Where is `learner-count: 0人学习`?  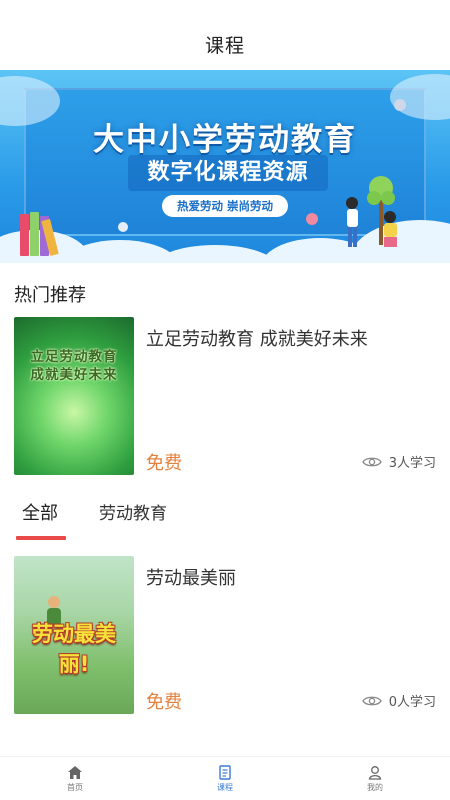
learner-count: 0人学习 is located at coordinates (398, 700).